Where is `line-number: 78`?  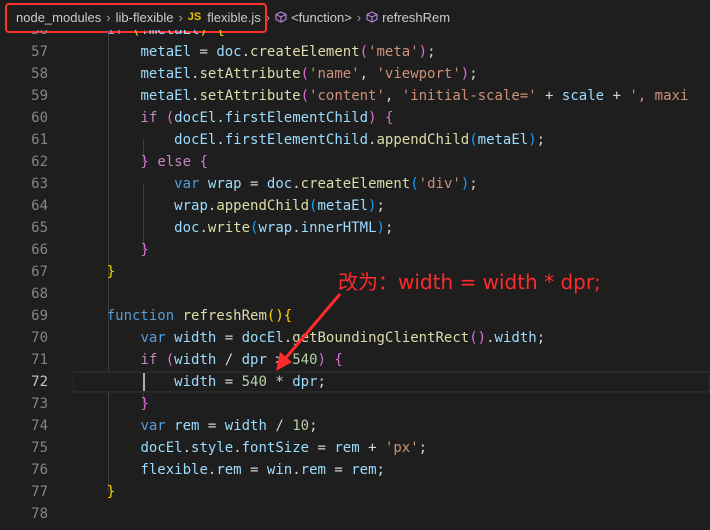
line-number: 78 is located at coordinates (39, 514).